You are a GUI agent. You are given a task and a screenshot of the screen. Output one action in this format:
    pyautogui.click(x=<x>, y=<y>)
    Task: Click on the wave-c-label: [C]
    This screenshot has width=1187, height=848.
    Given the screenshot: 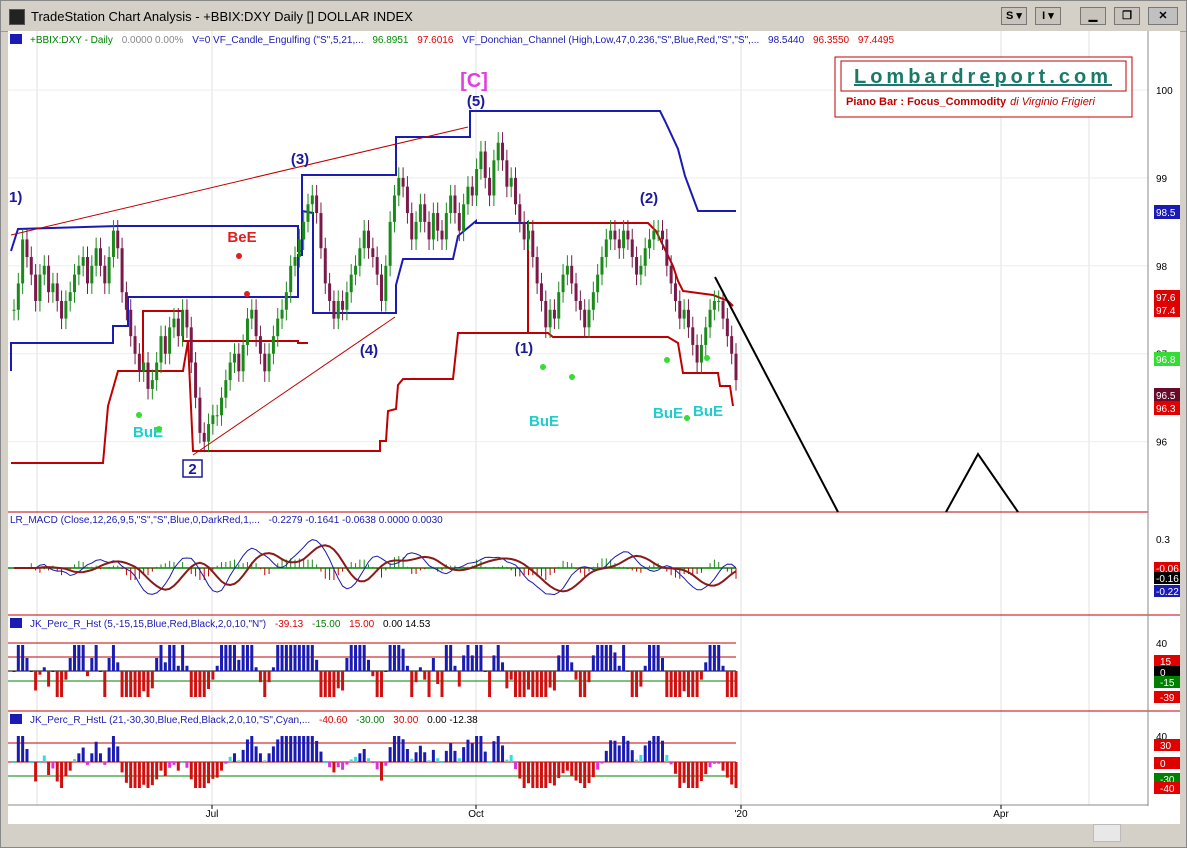 What is the action you would take?
    pyautogui.click(x=474, y=81)
    